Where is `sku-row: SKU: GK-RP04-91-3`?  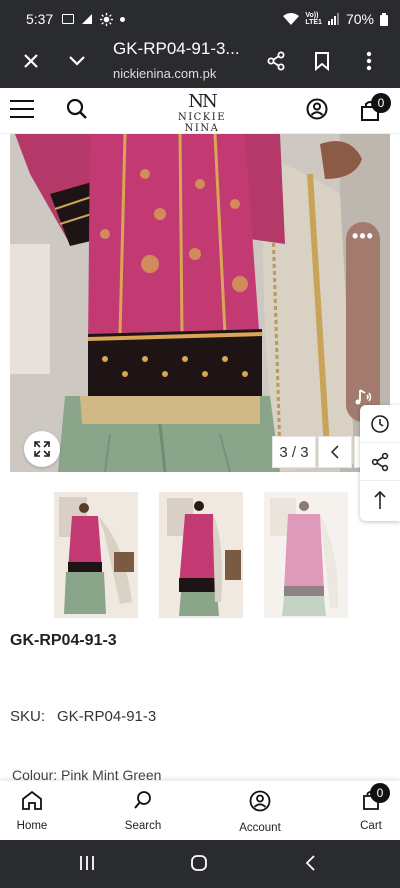
sku-row: SKU: GK-RP04-91-3 is located at coordinates (83, 716).